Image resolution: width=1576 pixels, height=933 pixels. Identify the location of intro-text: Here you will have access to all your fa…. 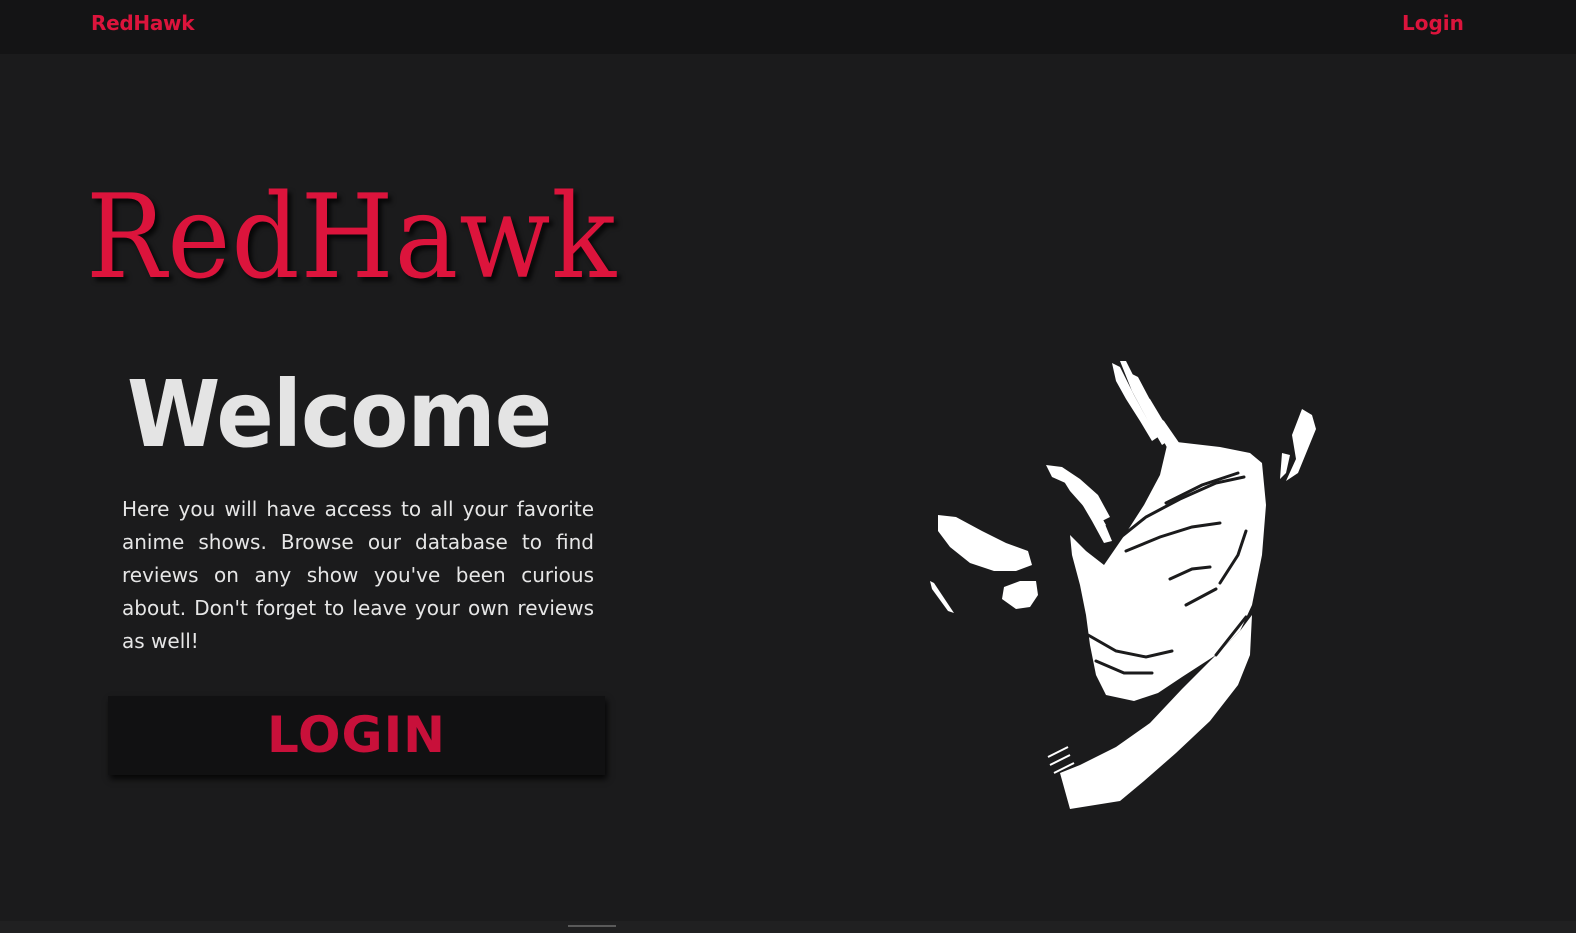
(358, 575).